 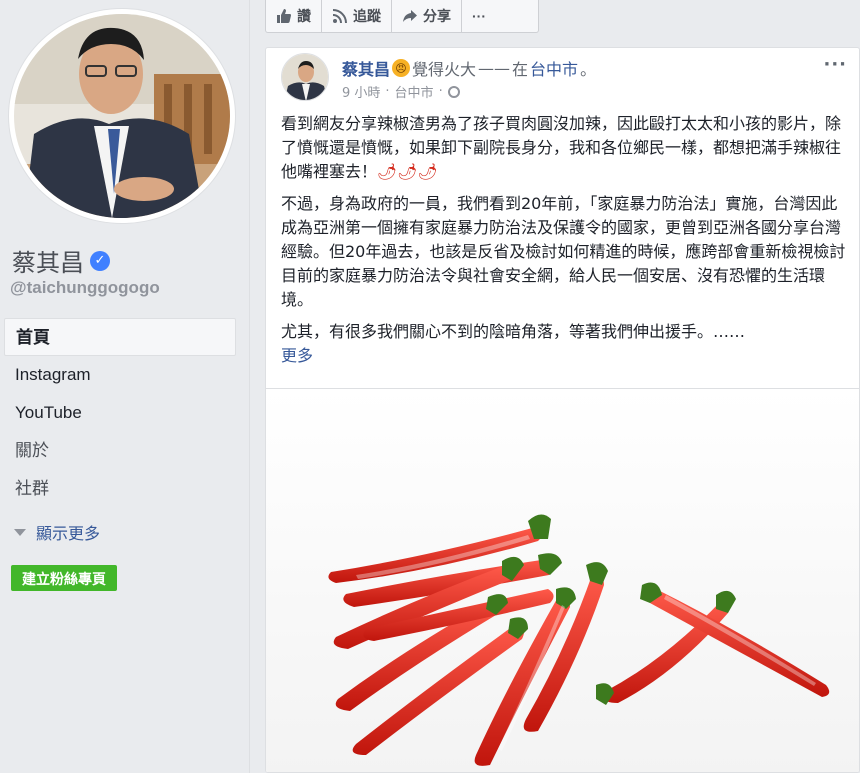 What do you see at coordinates (453, 91) in the screenshot?
I see `globe-icon` at bounding box center [453, 91].